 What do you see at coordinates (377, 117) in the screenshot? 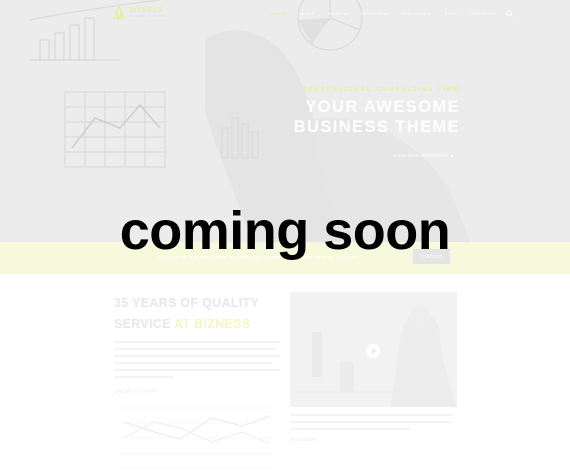
I see `hero-title: YOUR AWESOME BUSINESS THEME` at bounding box center [377, 117].